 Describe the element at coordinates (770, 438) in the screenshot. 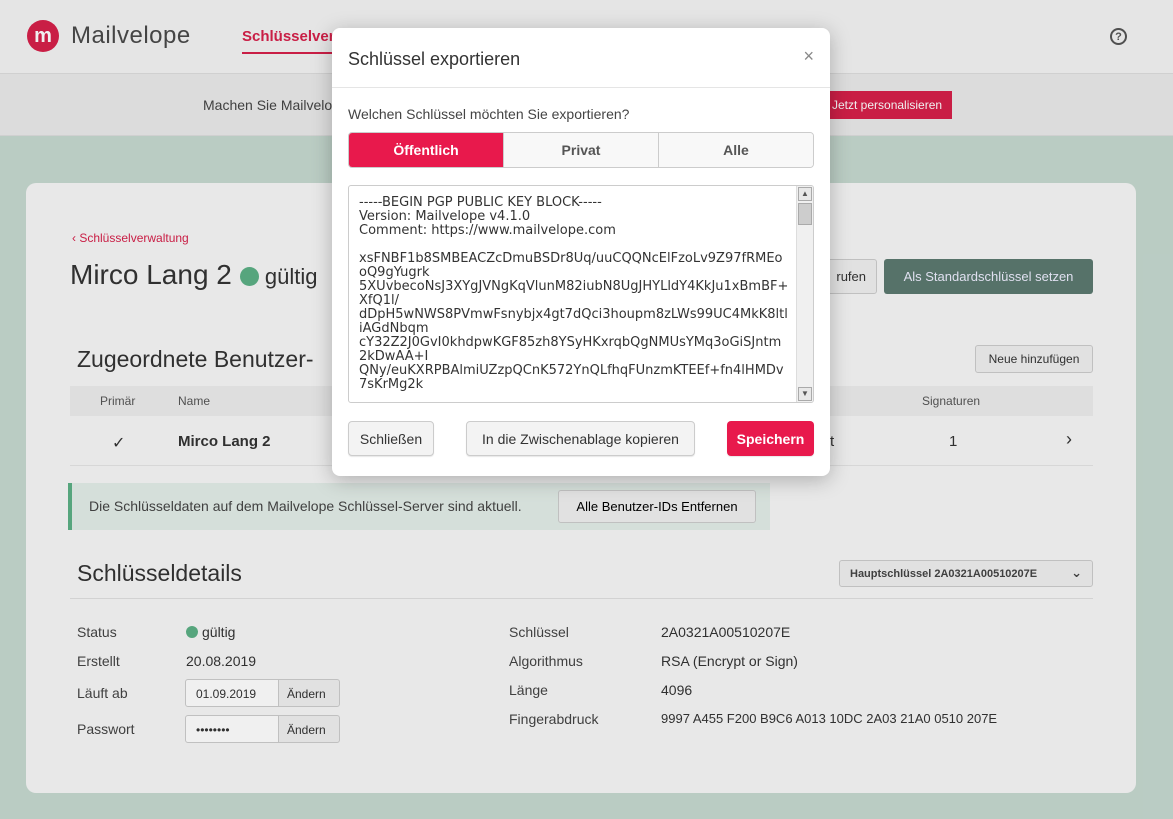

I see `save-button: Speichern` at that location.